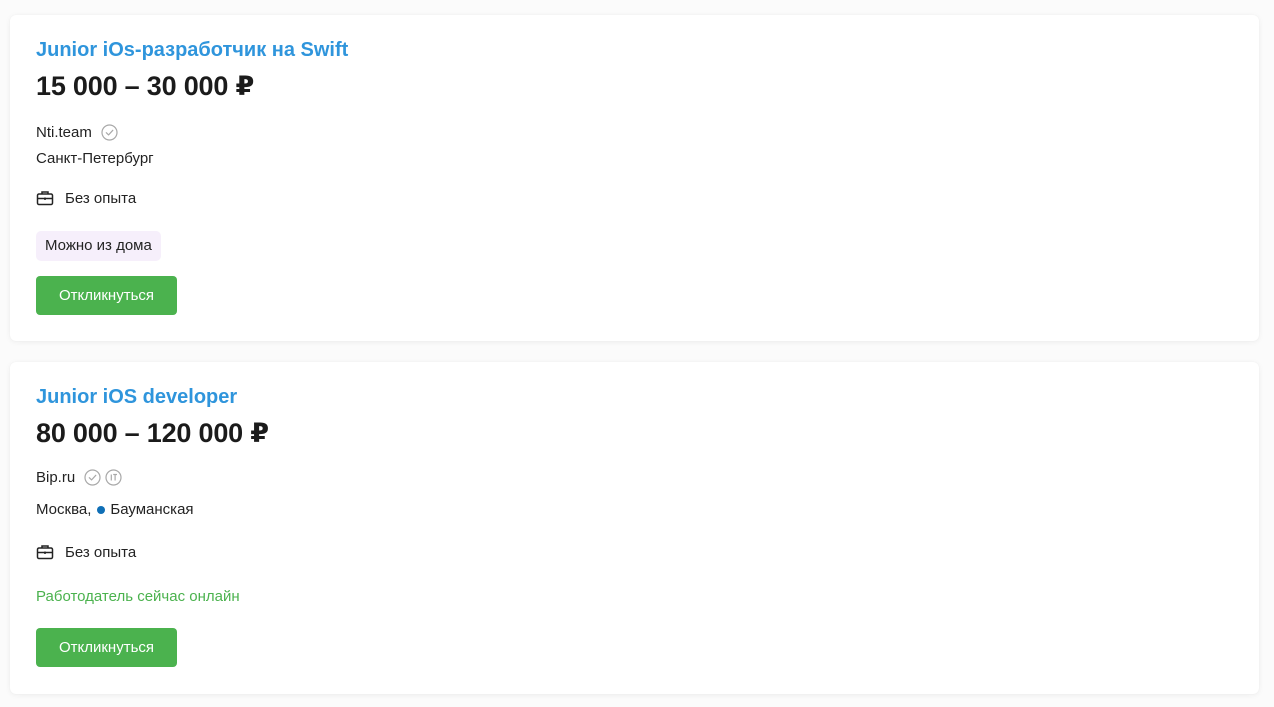 This screenshot has height=707, width=1274. What do you see at coordinates (145, 86) in the screenshot?
I see `vacancy-salary: 15 000 – 30 000 ₽` at bounding box center [145, 86].